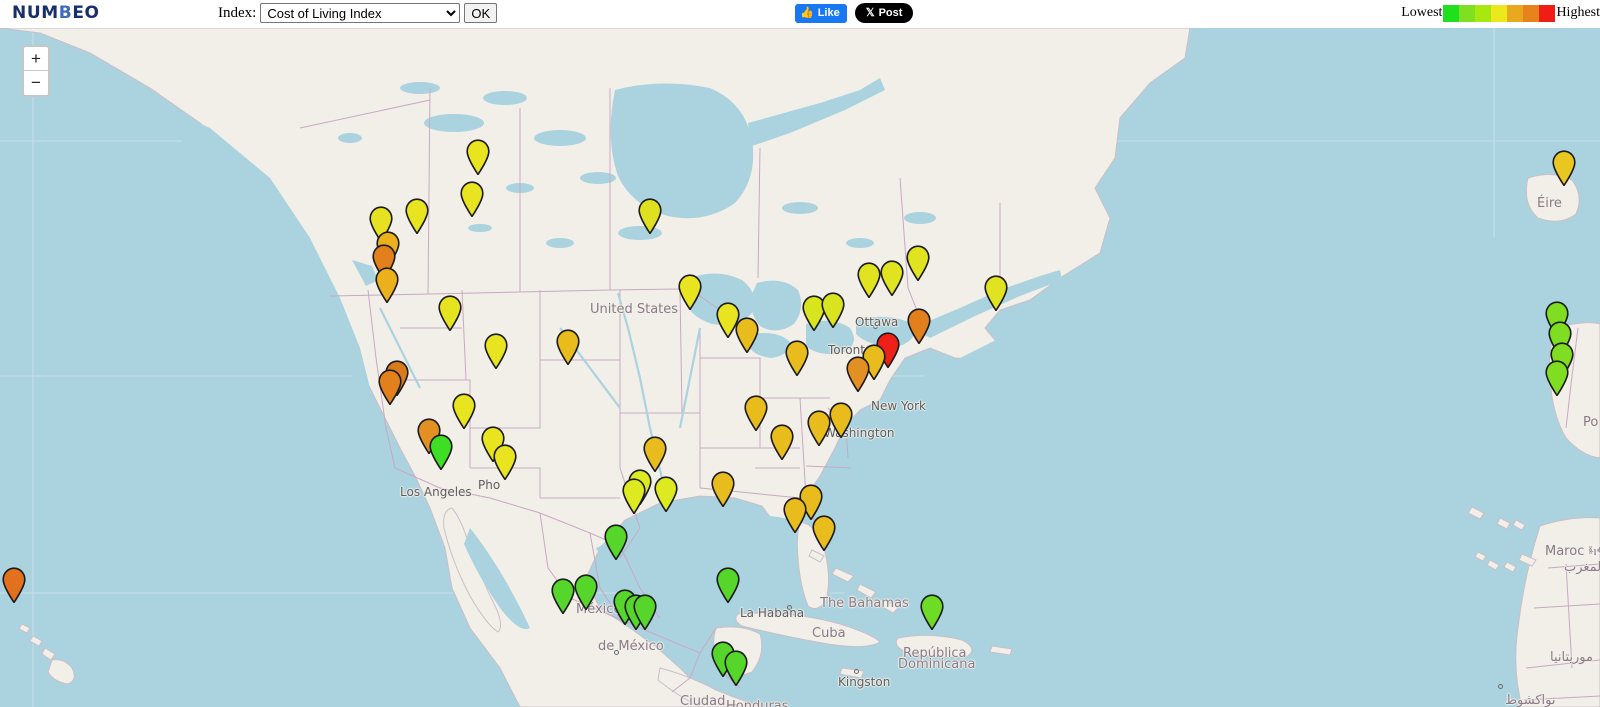 The width and height of the screenshot is (1600, 707). Describe the element at coordinates (890, 13) in the screenshot. I see `x-post-label: Post` at that location.